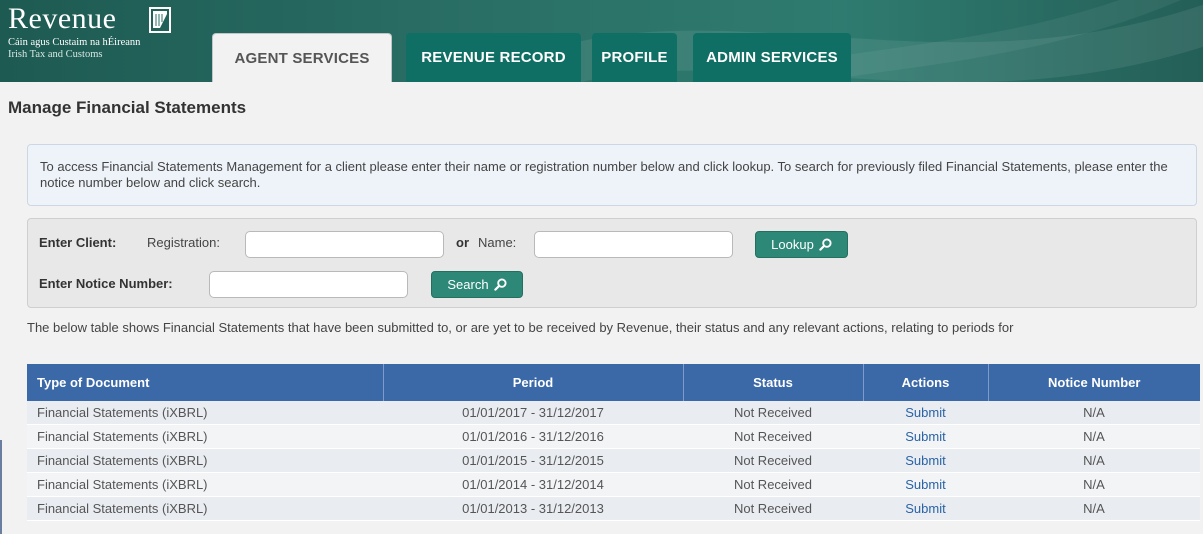 The width and height of the screenshot is (1203, 534). I want to click on registration-label: Registration:, so click(183, 242).